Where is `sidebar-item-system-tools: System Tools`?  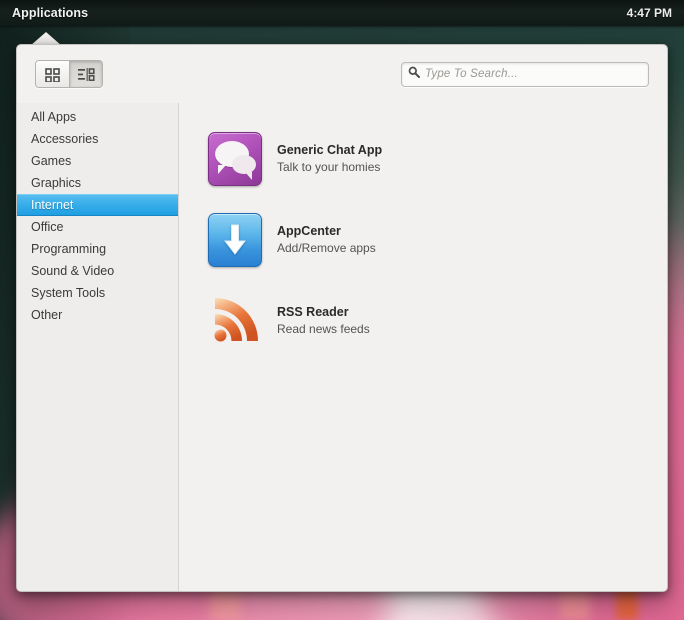
sidebar-item-system-tools: System Tools is located at coordinates (97, 293).